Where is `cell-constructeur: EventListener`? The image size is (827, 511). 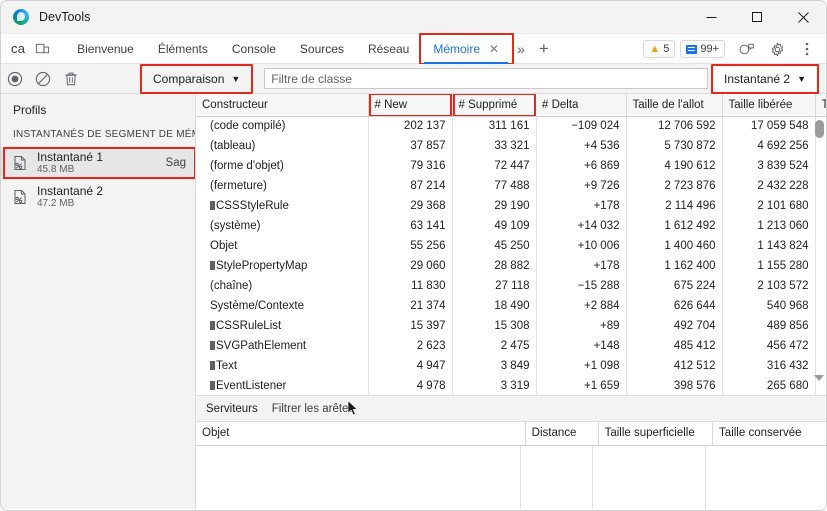
cell-constructeur: EventListener is located at coordinates (282, 385).